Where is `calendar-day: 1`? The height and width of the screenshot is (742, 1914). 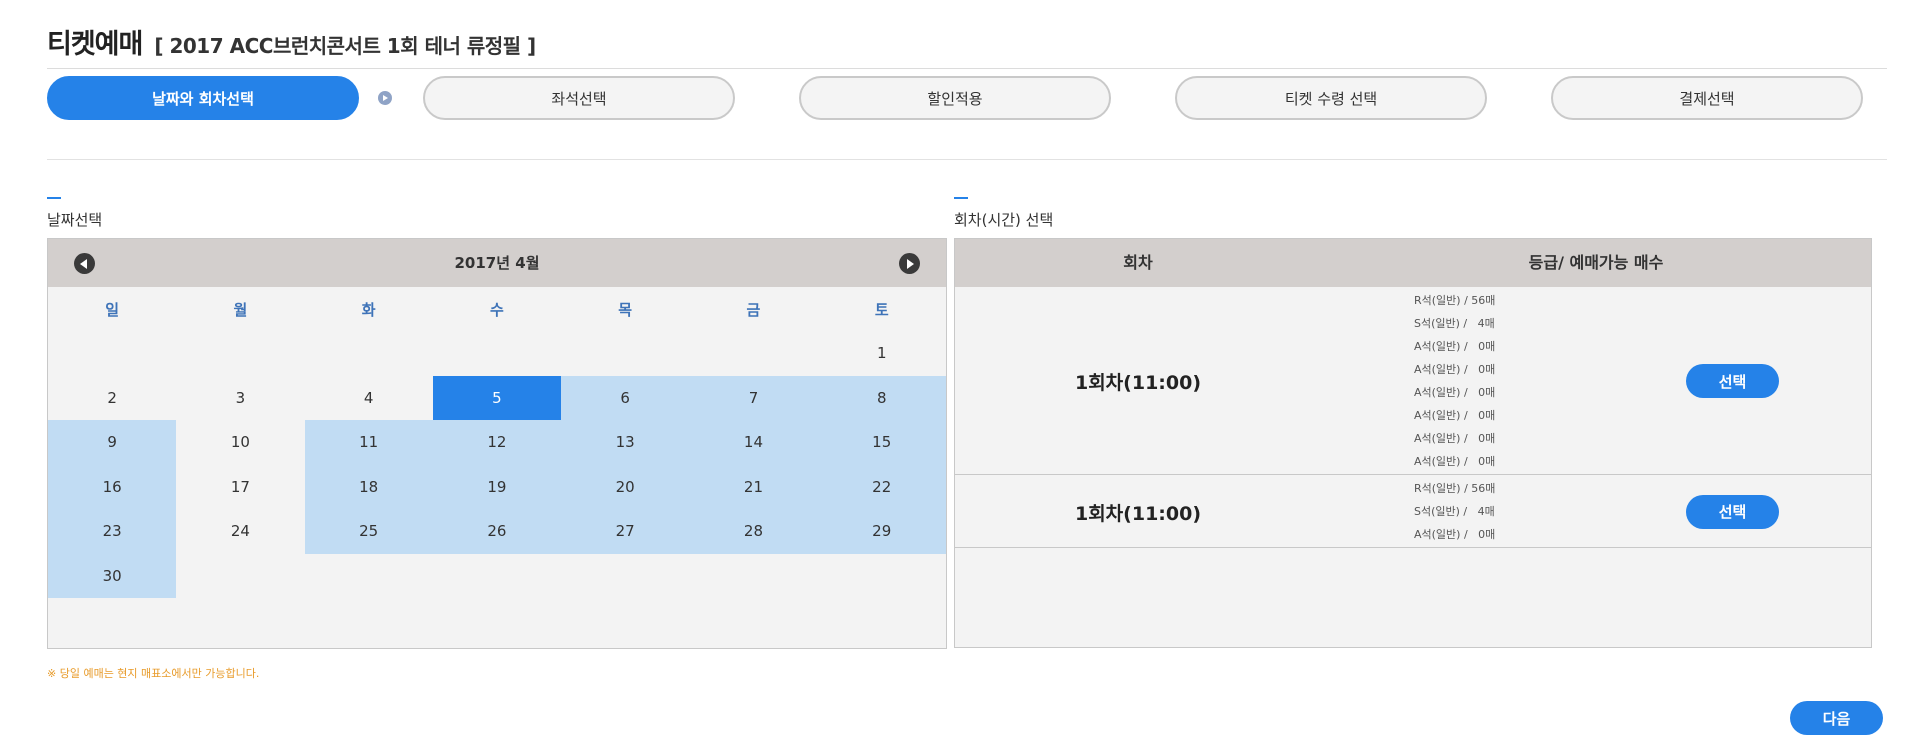 calendar-day: 1 is located at coordinates (882, 353).